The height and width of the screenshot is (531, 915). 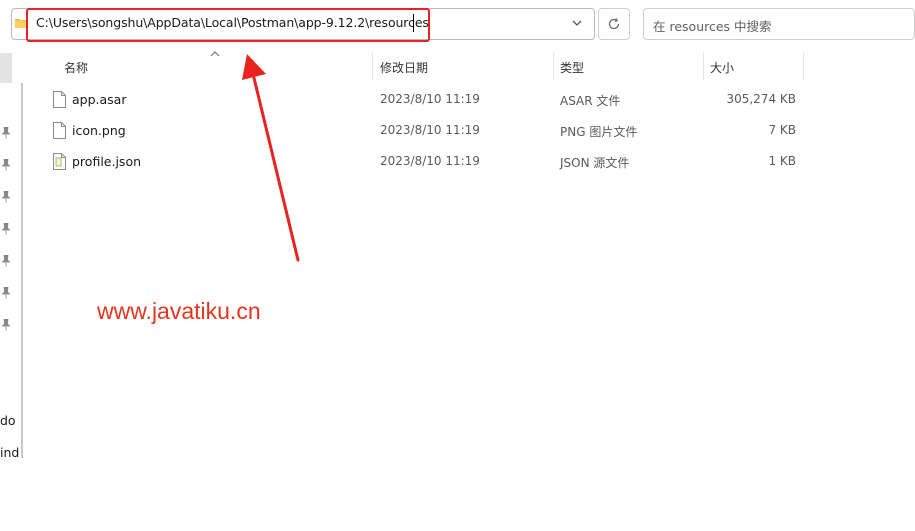 What do you see at coordinates (782, 161) in the screenshot?
I see `file-size: 1 KB` at bounding box center [782, 161].